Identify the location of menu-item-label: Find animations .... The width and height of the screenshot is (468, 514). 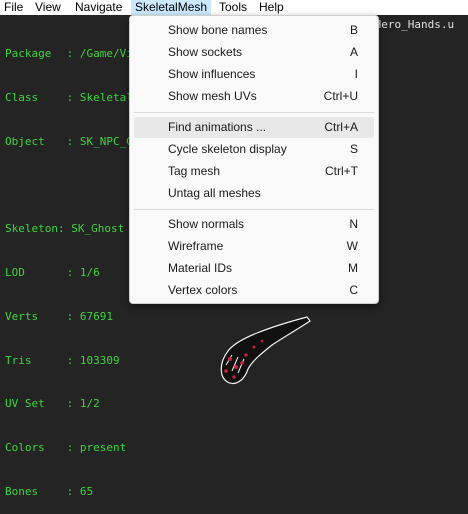
(217, 127).